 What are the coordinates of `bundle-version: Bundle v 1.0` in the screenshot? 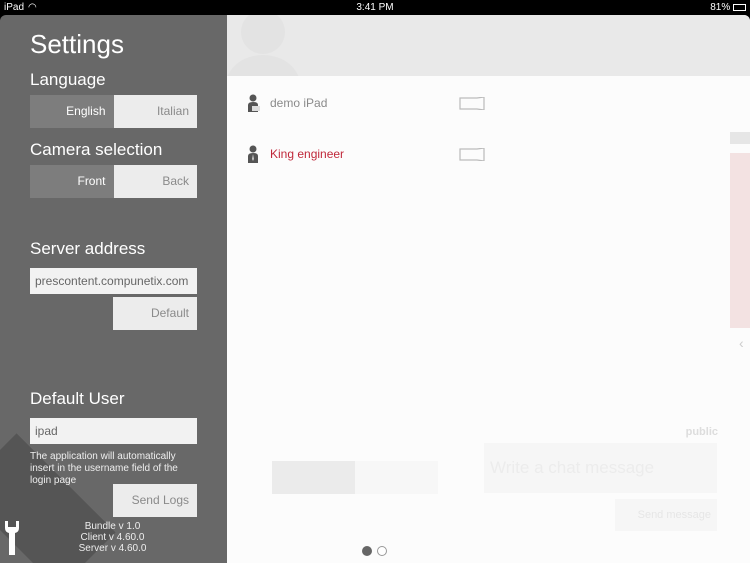 It's located at (112, 526).